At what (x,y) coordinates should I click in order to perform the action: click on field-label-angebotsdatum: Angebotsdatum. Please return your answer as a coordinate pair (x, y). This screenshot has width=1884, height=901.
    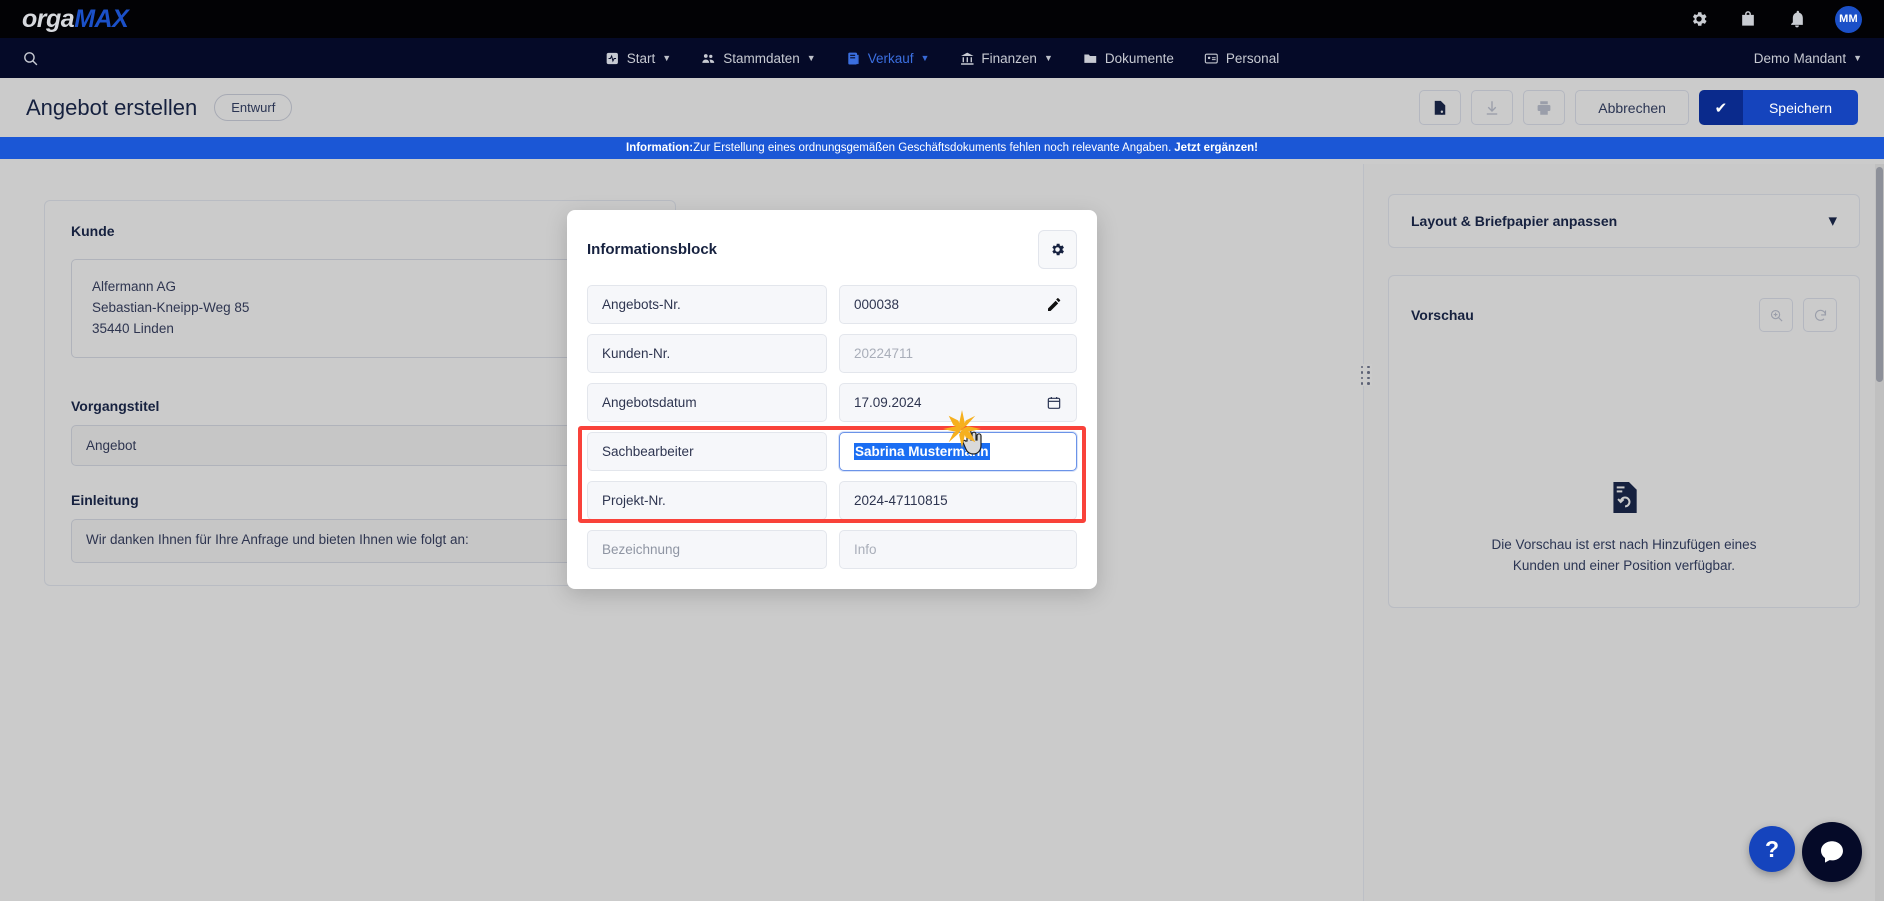
    Looking at the image, I should click on (707, 402).